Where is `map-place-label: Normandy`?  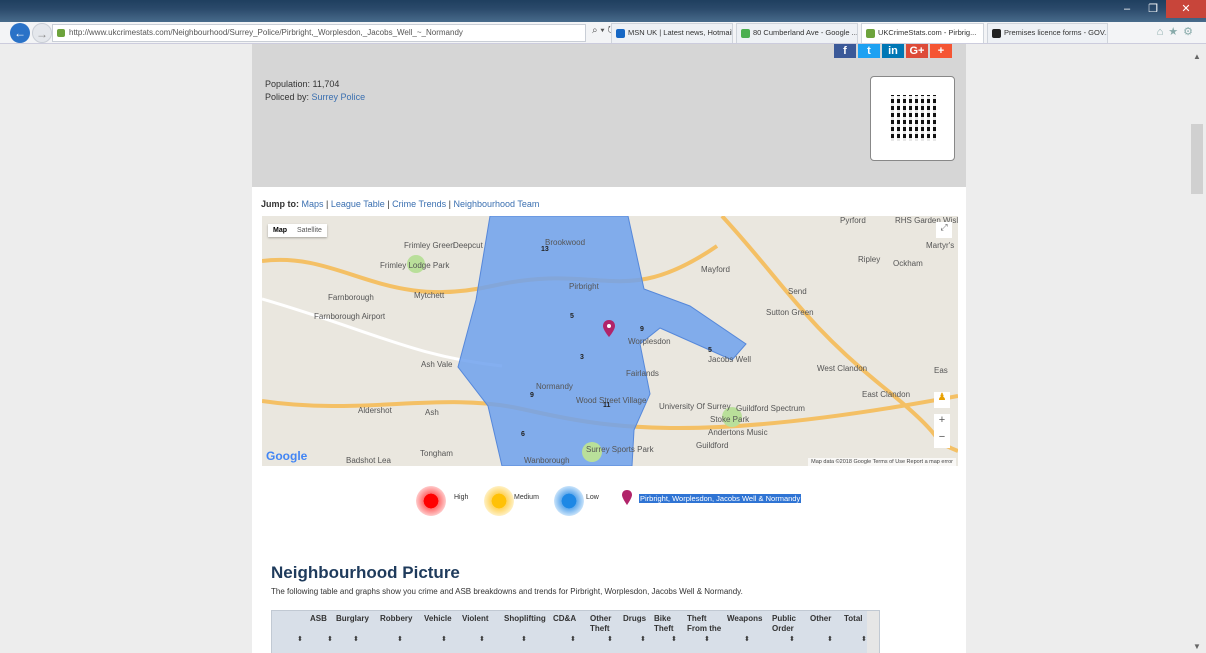
map-place-label: Normandy is located at coordinates (554, 386).